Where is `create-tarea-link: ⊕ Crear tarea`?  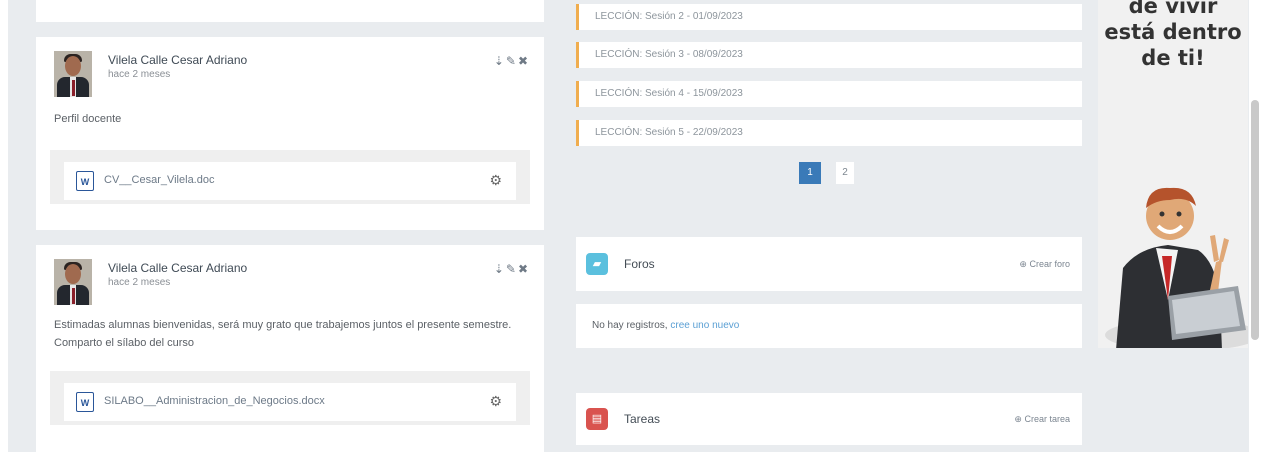
create-tarea-link: ⊕ Crear tarea is located at coordinates (1042, 419).